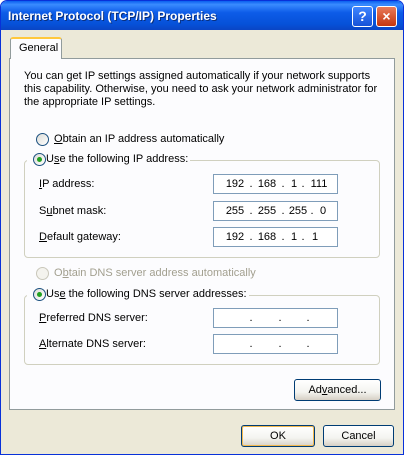  I want to click on subnet-octet-1: 255, so click(235, 211).